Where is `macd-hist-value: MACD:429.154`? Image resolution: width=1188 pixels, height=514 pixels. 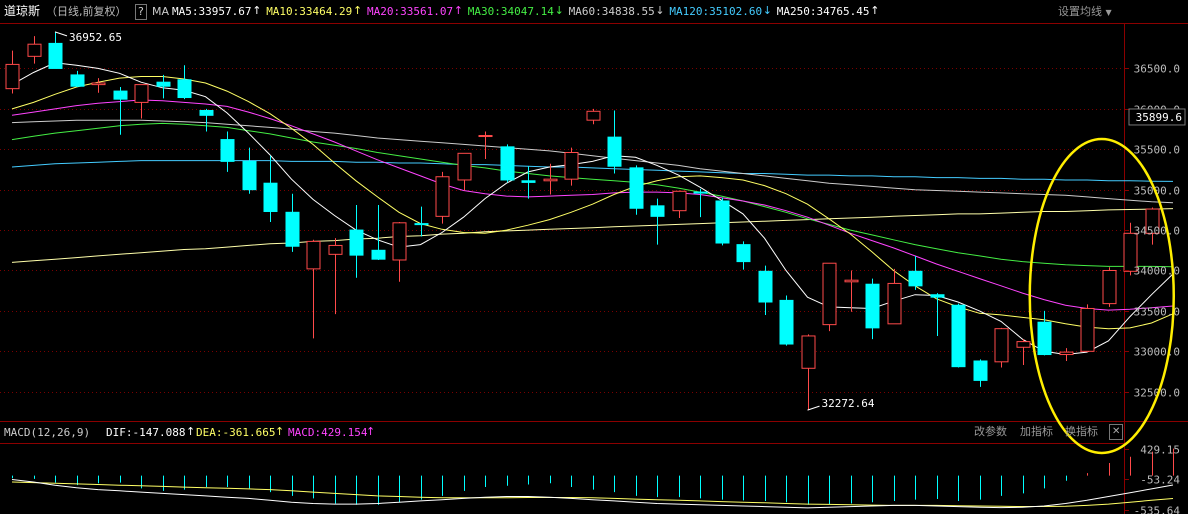
macd-hist-value: MACD:429.154 is located at coordinates (328, 432).